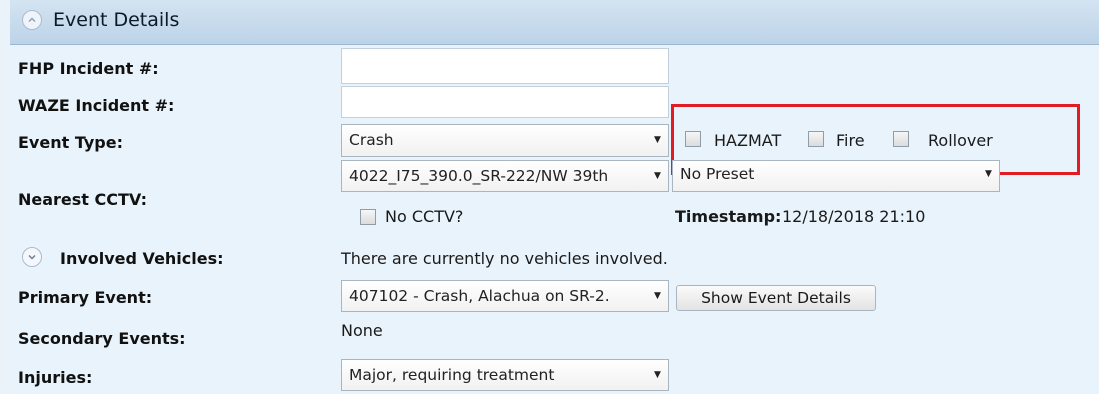  I want to click on primary-event-select: 407102 - Crash, Alachua on SR-2. ▼, so click(505, 296).